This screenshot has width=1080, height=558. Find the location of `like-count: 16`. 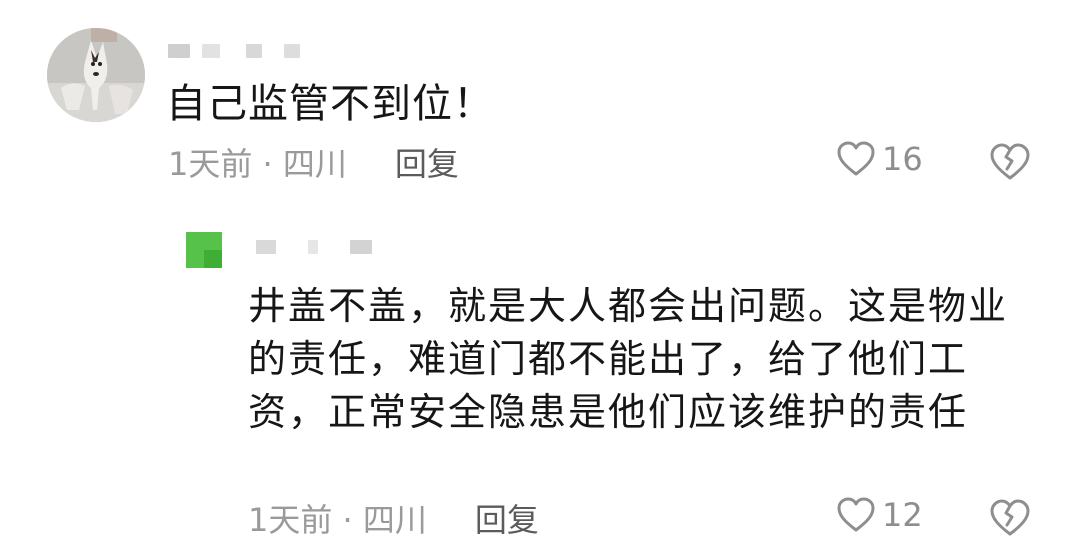

like-count: 16 is located at coordinates (902, 159).